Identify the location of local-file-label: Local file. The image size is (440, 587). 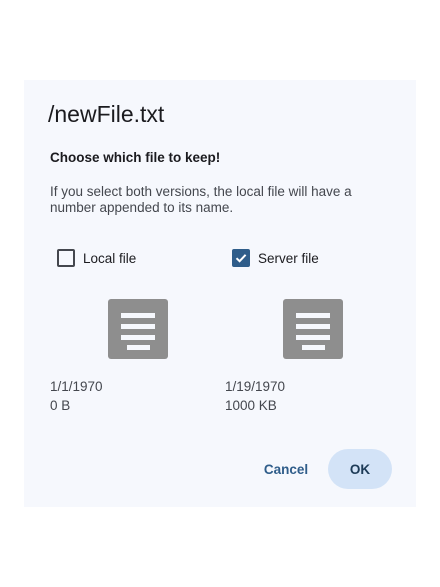
(110, 258).